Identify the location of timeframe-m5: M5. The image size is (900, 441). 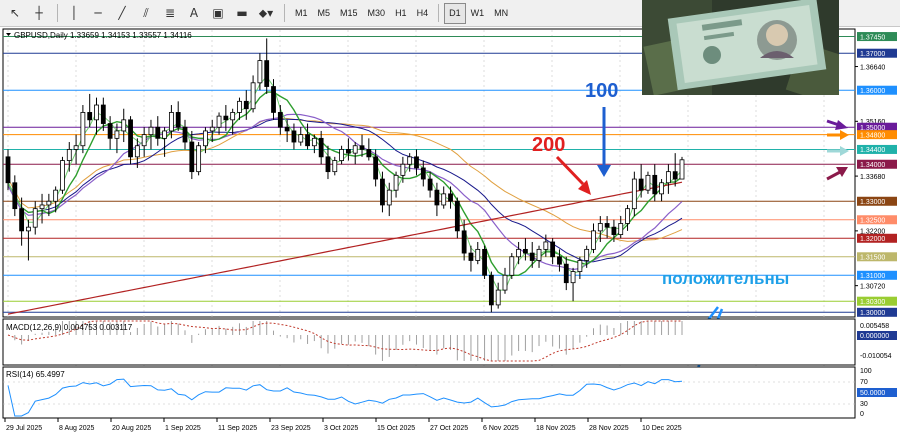
(324, 13).